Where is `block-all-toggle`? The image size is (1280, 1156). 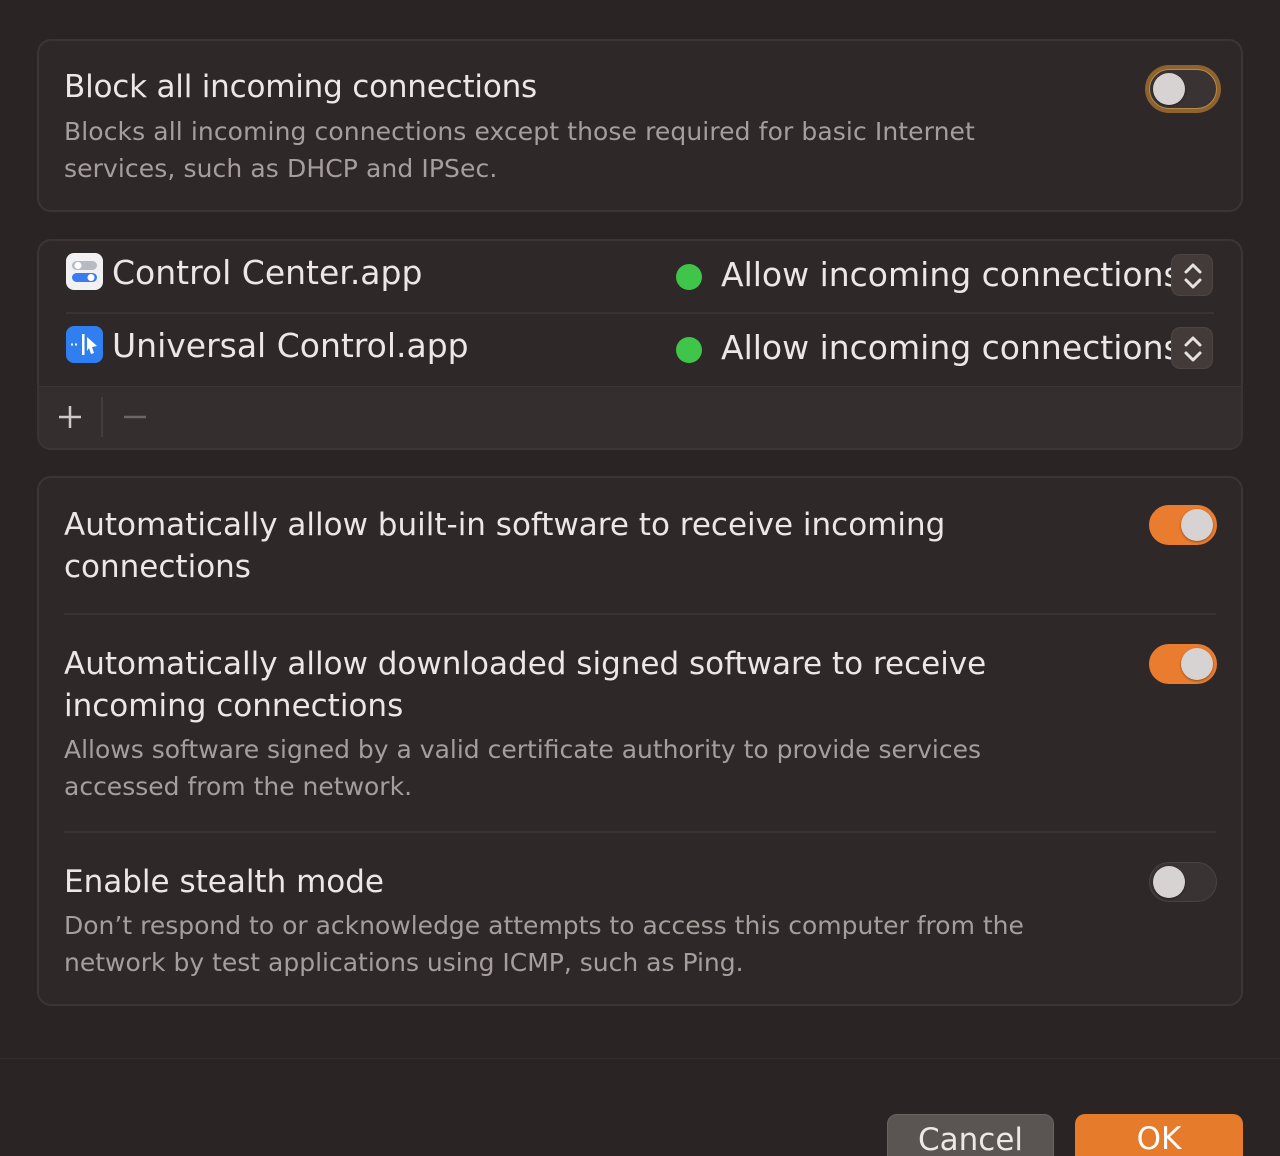
block-all-toggle is located at coordinates (1183, 89).